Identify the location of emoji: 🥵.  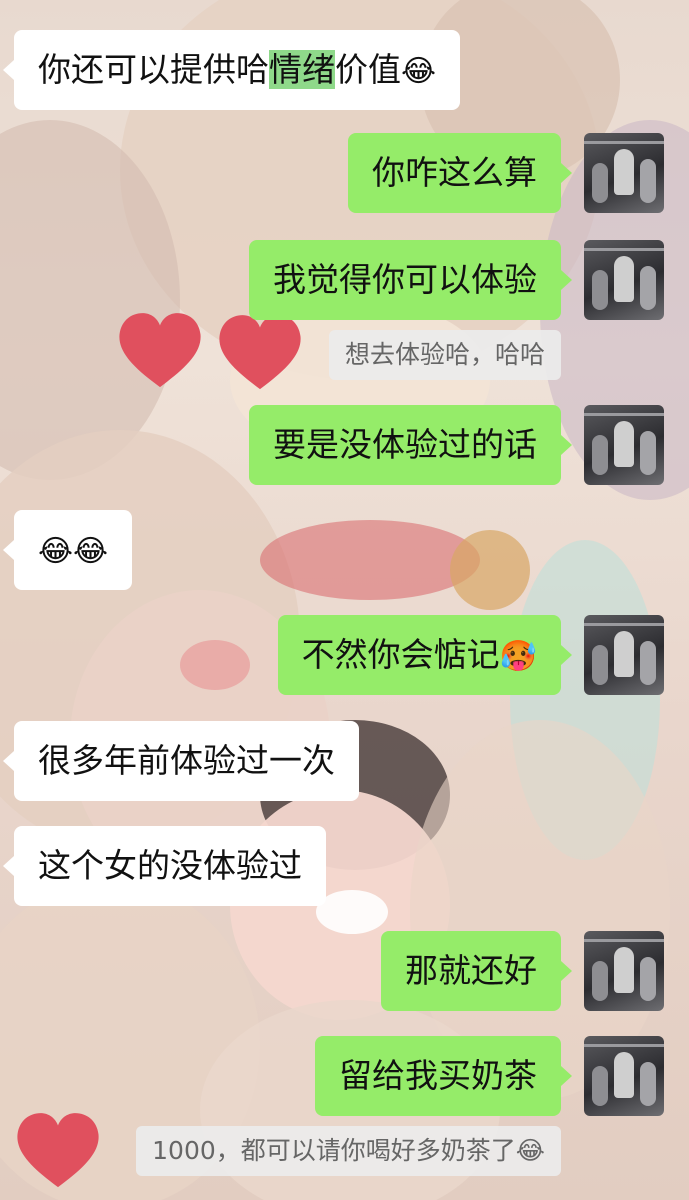
(518, 656).